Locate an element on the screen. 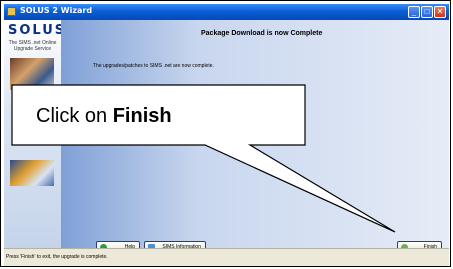  callout-emphasis: Finish is located at coordinates (142, 116).